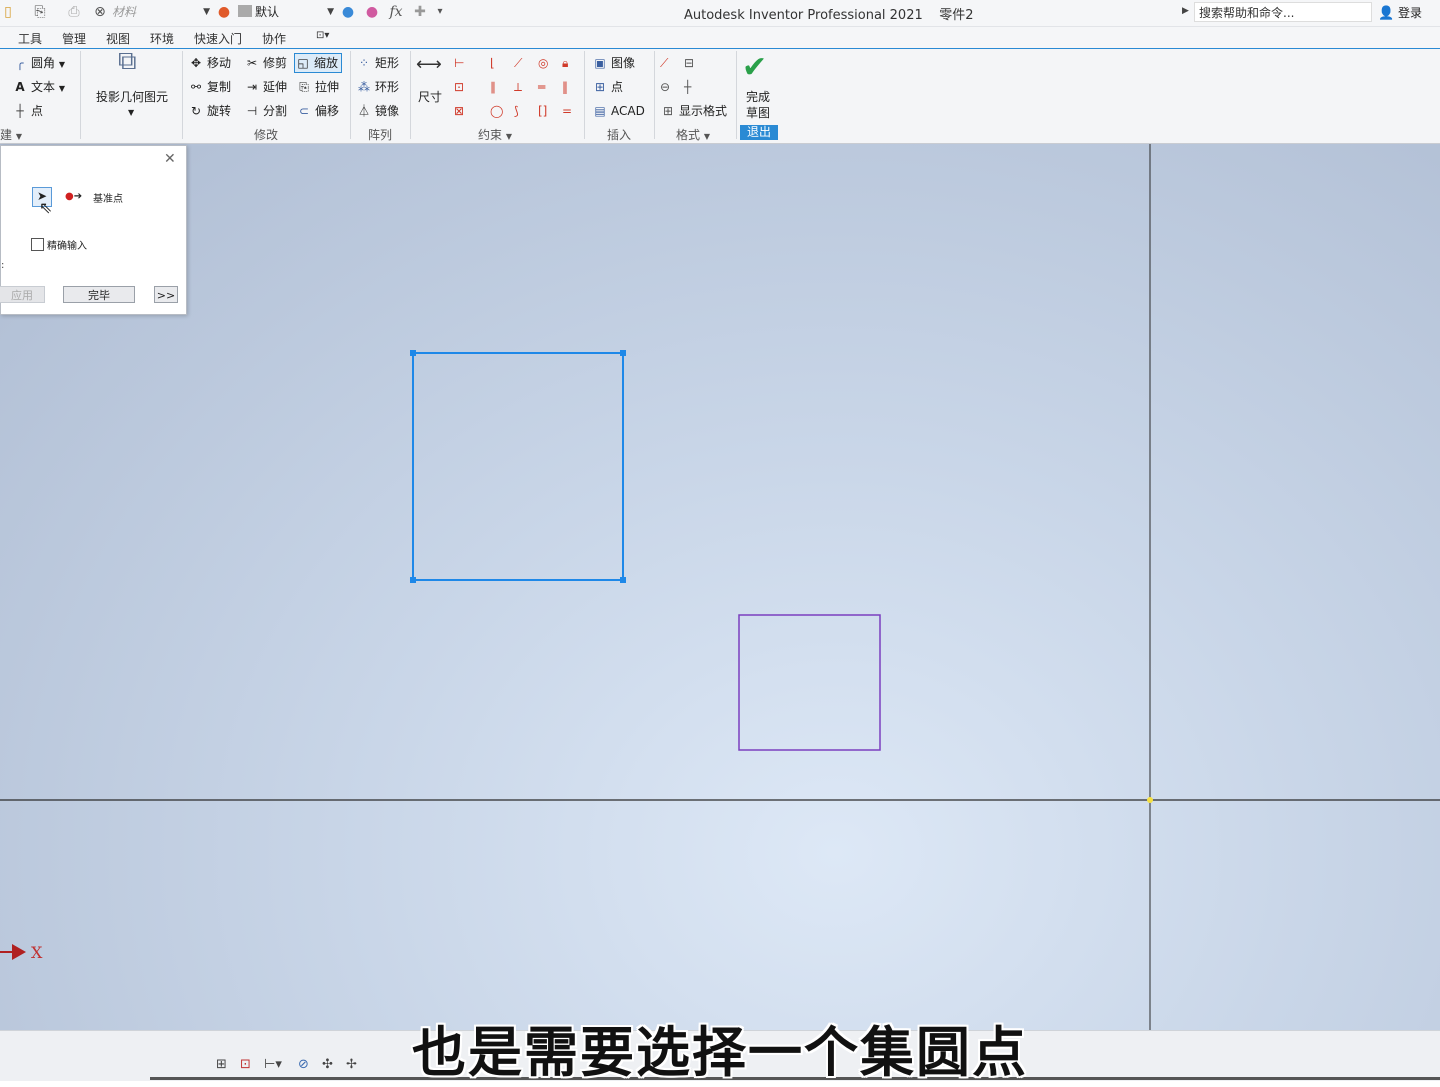  I want to click on tab-manage: 管理, so click(74, 38).